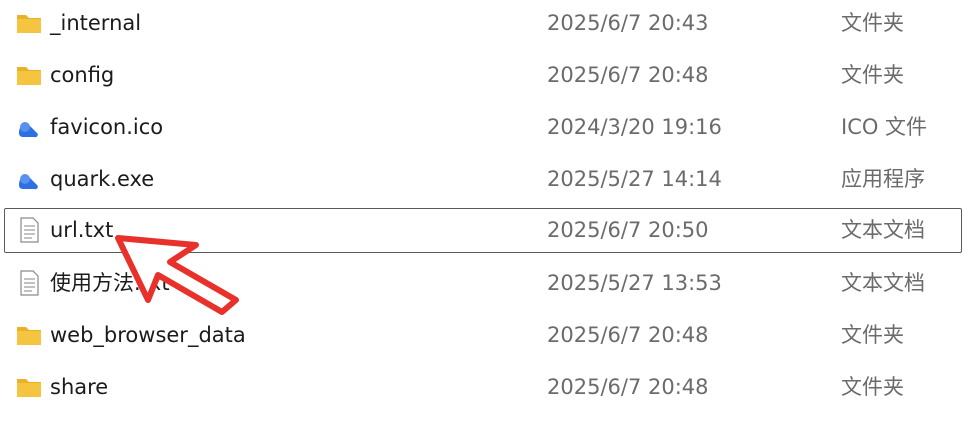  What do you see at coordinates (148, 335) in the screenshot?
I see `file-name: web_browser_data` at bounding box center [148, 335].